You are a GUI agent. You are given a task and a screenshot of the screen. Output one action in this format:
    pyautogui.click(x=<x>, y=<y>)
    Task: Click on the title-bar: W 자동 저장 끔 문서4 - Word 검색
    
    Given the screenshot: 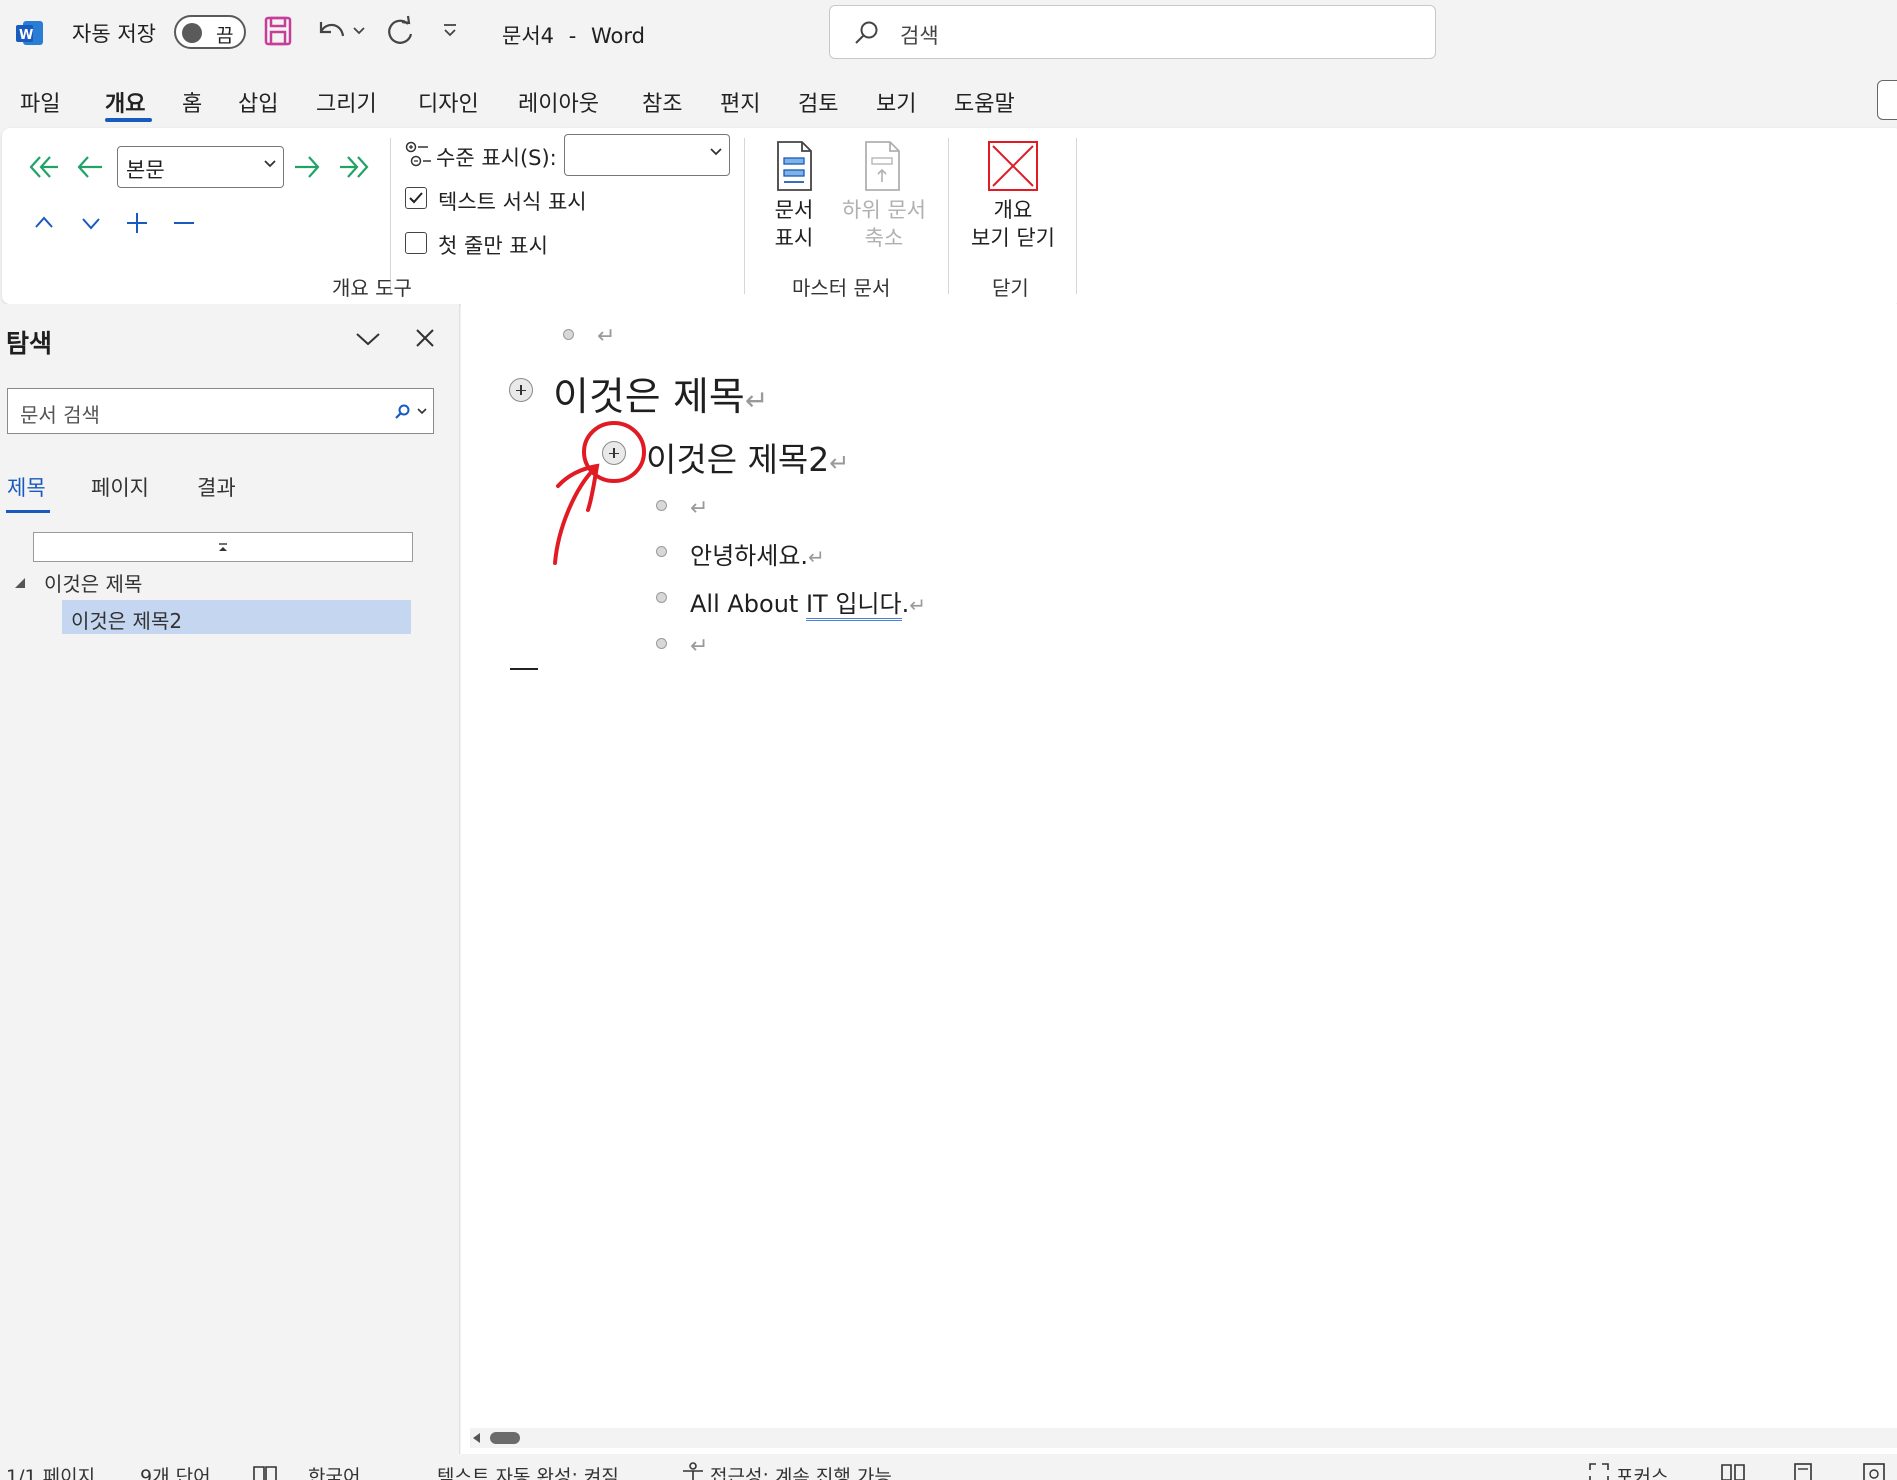 What is the action you would take?
    pyautogui.click(x=948, y=33)
    